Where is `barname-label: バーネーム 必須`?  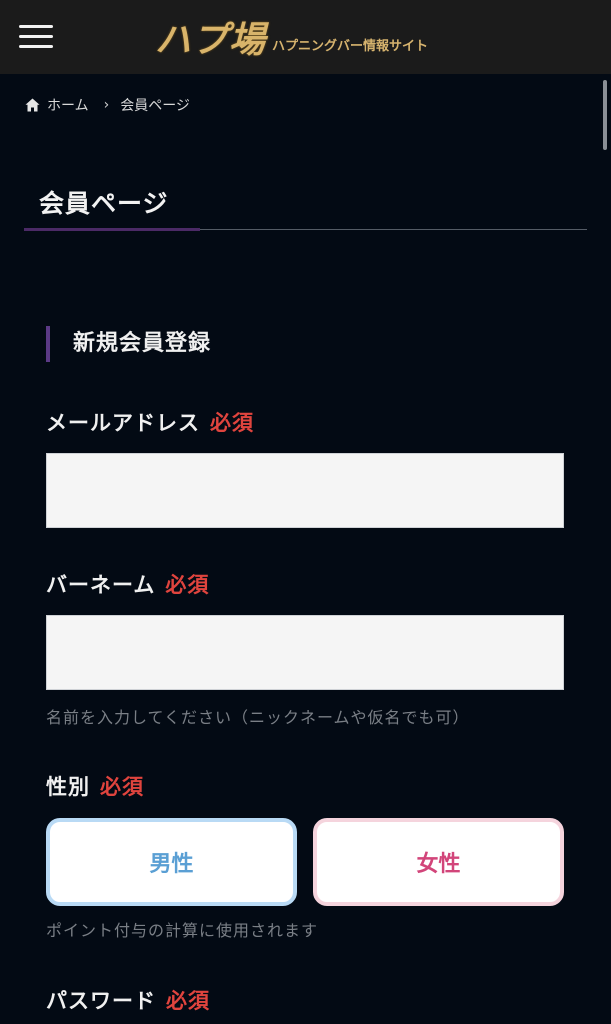 barname-label: バーネーム 必須 is located at coordinates (127, 584).